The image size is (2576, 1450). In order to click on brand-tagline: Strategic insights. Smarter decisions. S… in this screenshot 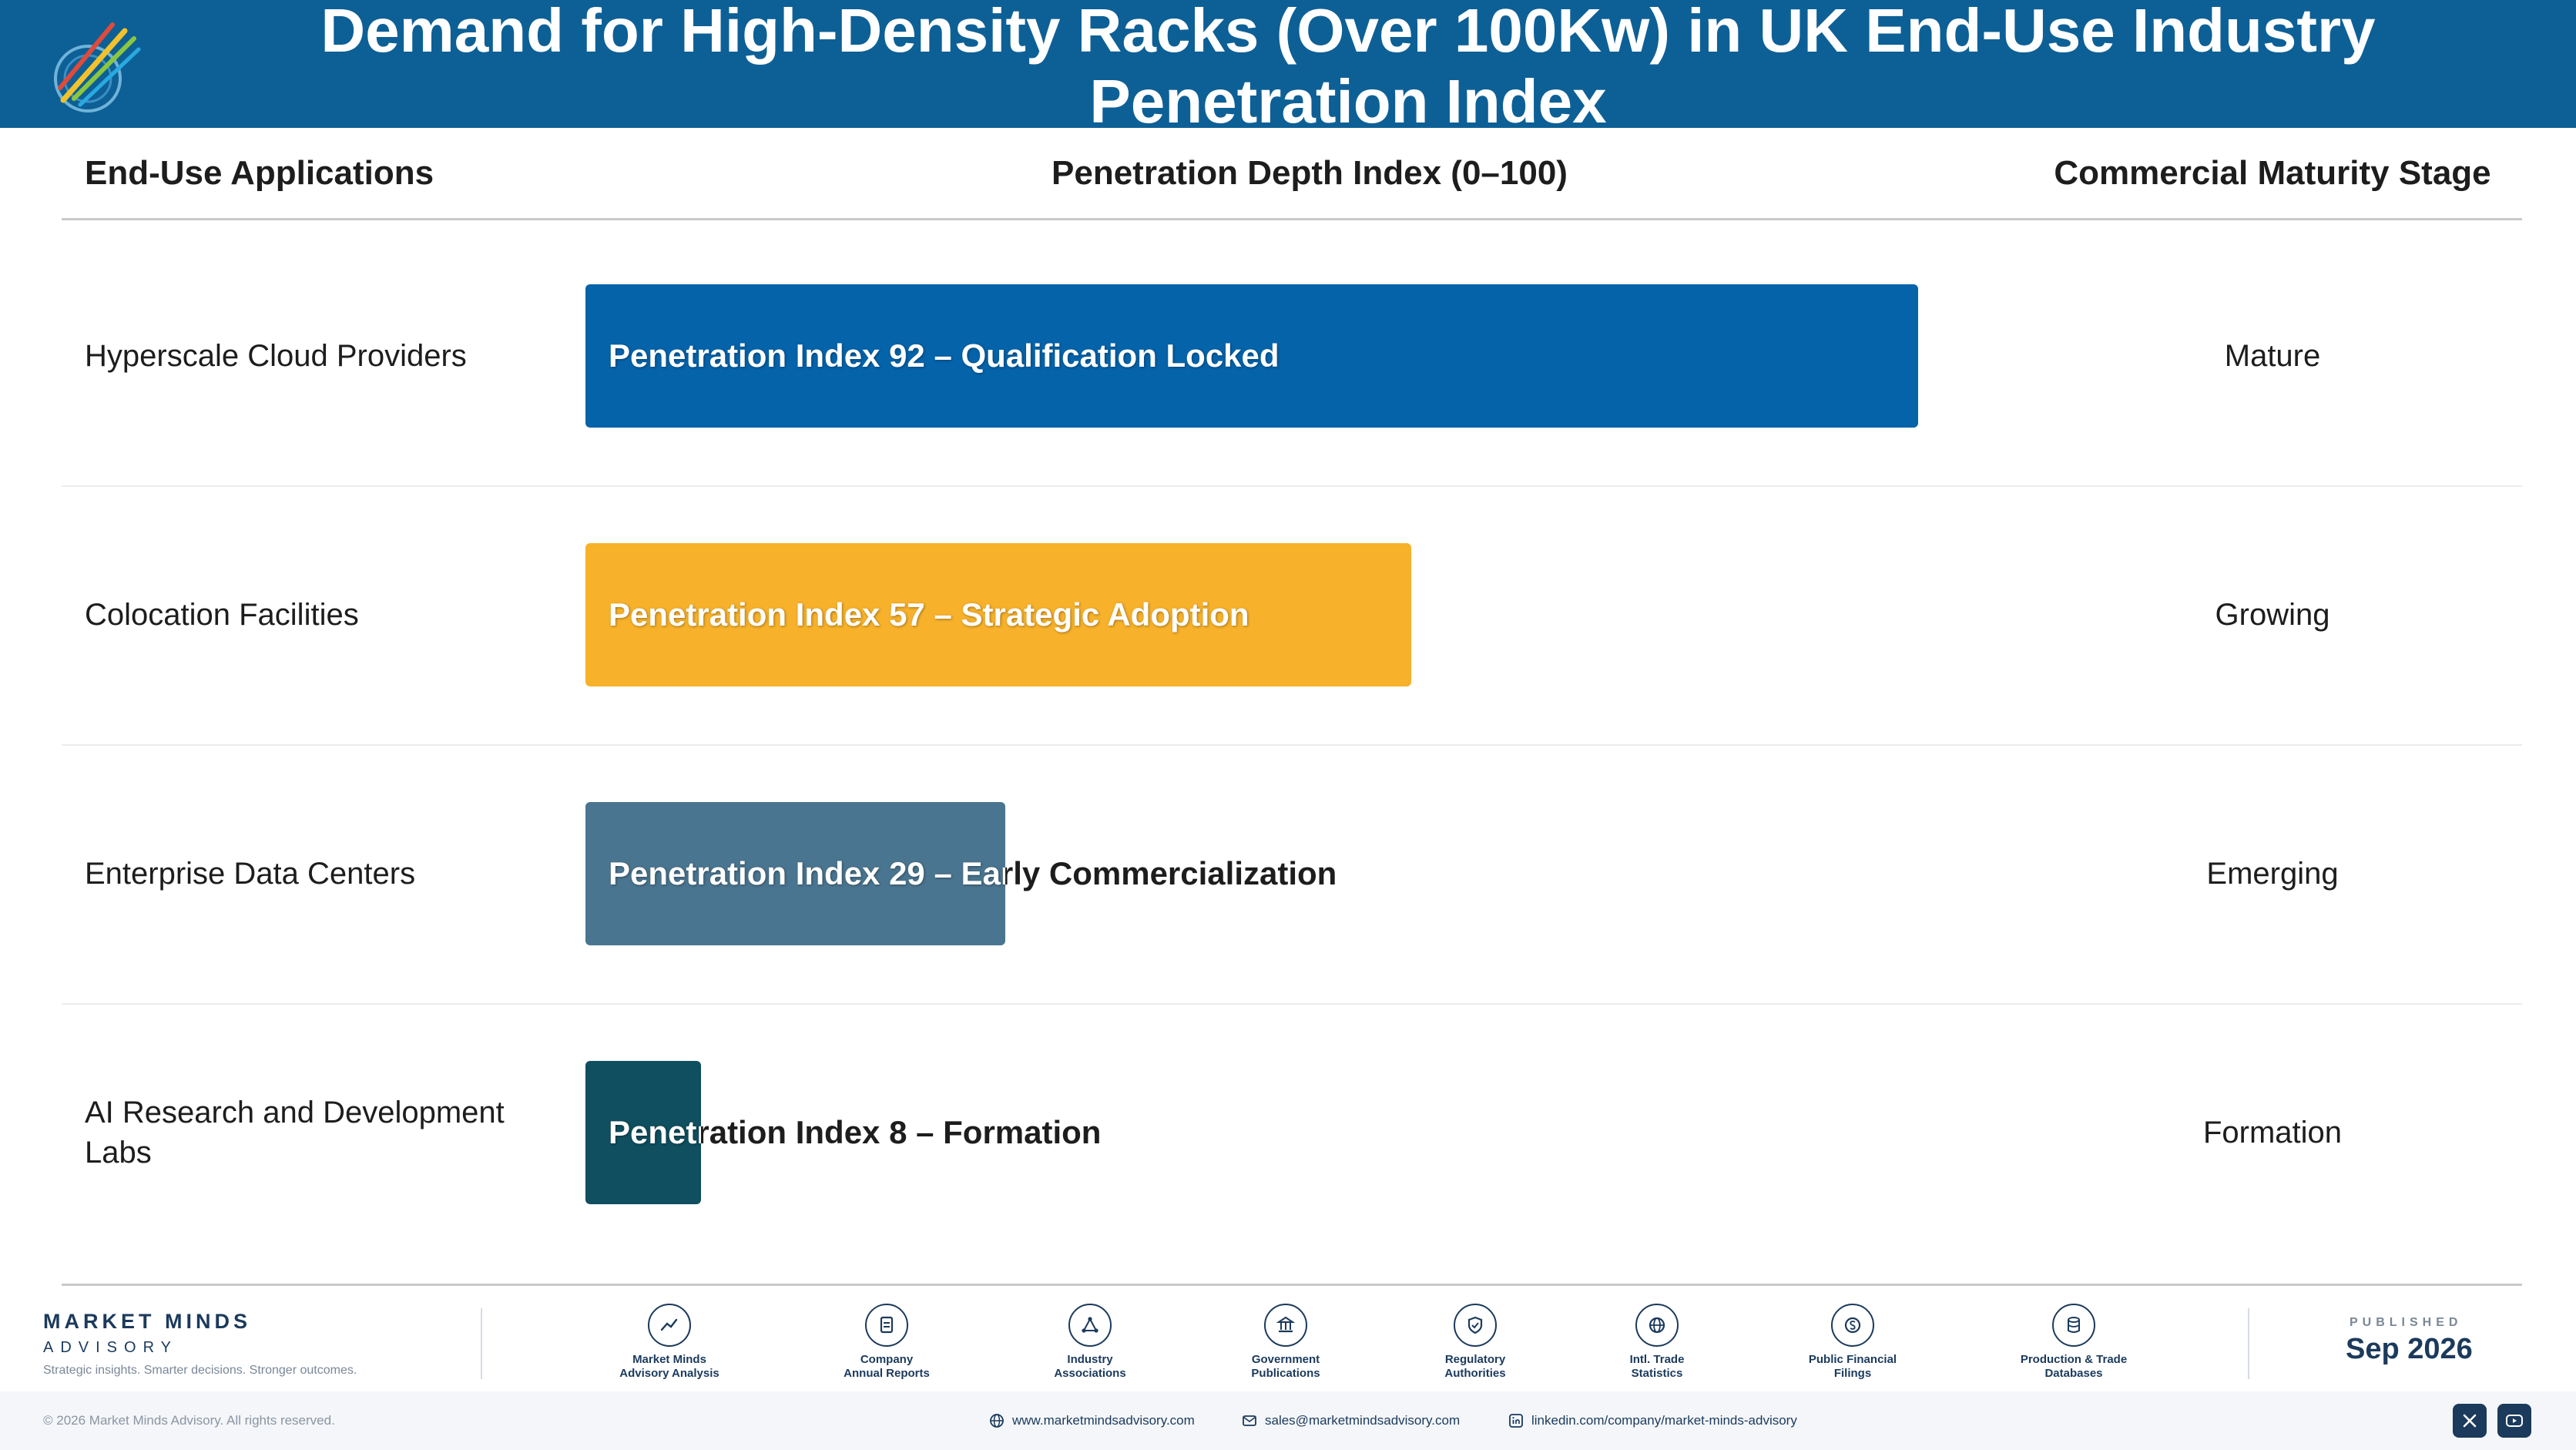, I will do `click(200, 1370)`.